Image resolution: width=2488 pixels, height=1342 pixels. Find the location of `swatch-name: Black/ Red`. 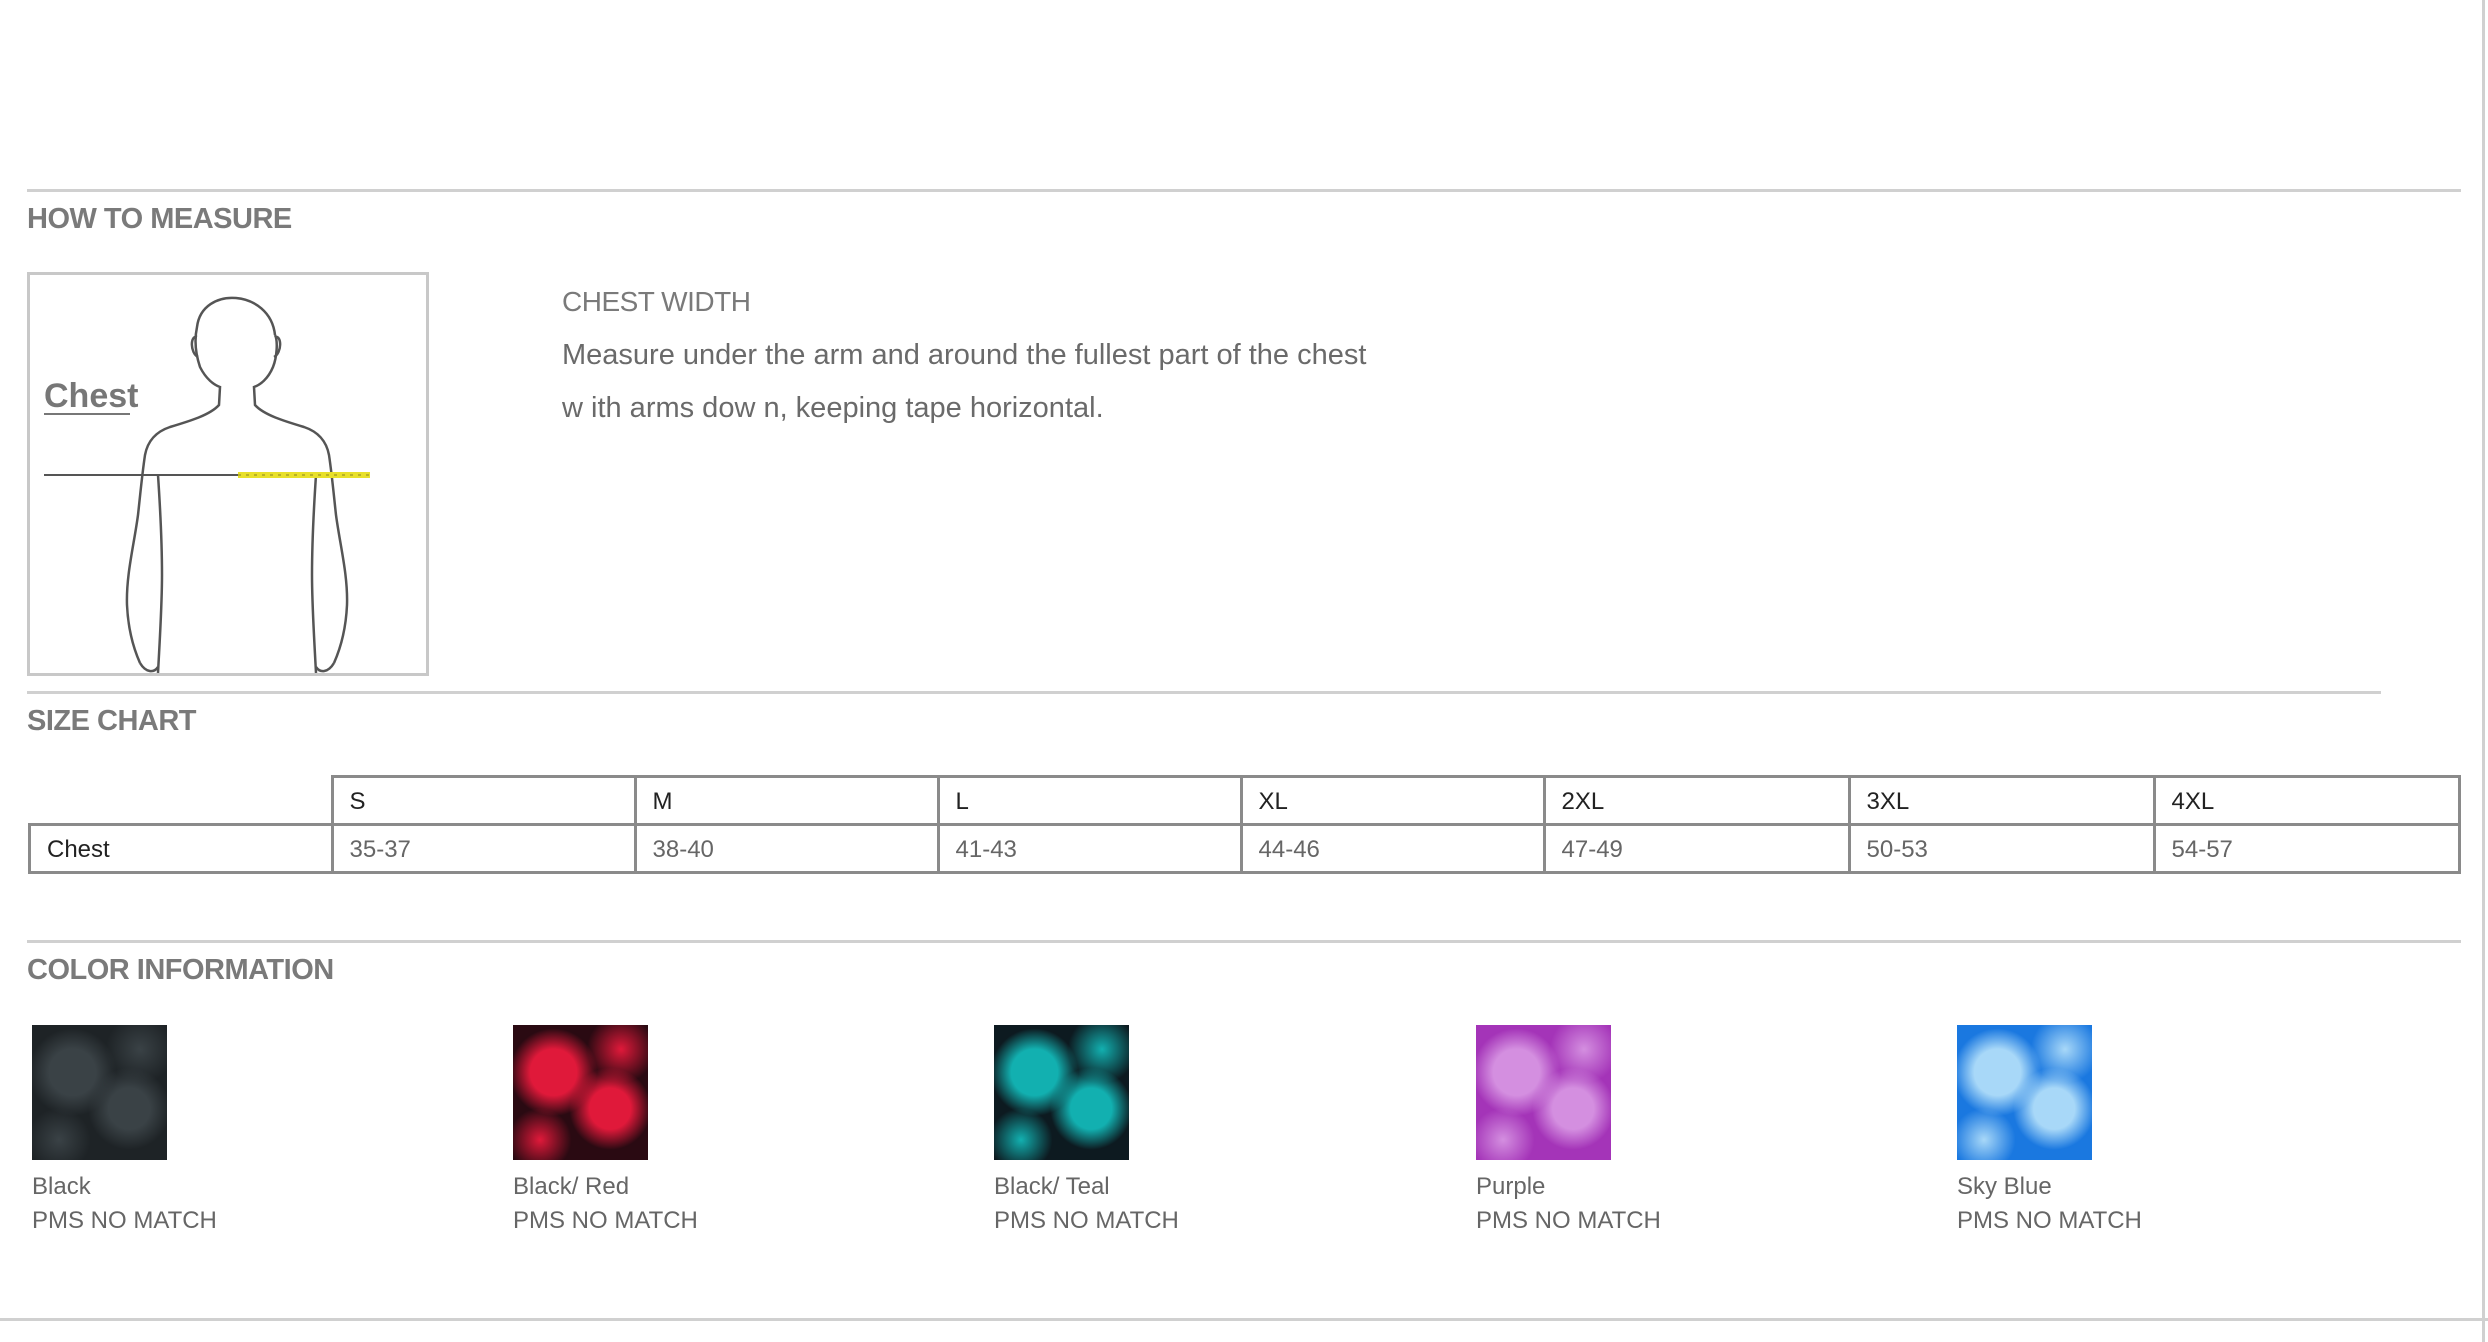

swatch-name: Black/ Red is located at coordinates (571, 1186).